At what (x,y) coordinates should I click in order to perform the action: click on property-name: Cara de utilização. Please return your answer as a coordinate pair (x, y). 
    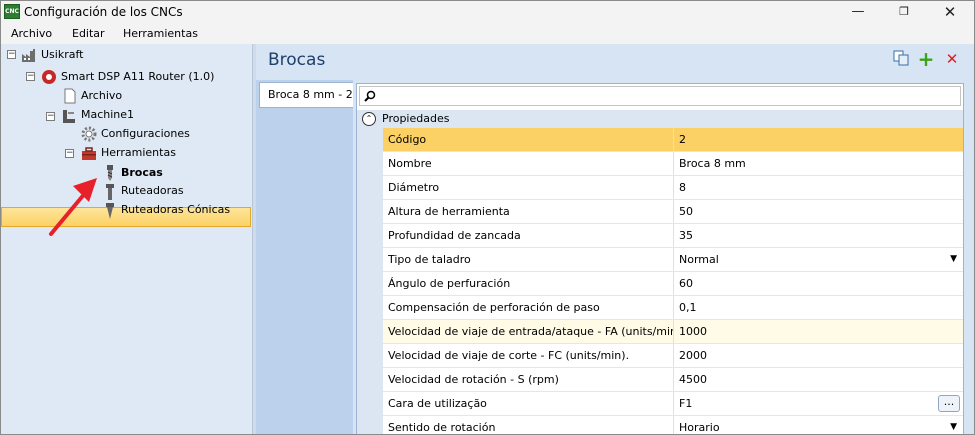
    Looking at the image, I should click on (528, 403).